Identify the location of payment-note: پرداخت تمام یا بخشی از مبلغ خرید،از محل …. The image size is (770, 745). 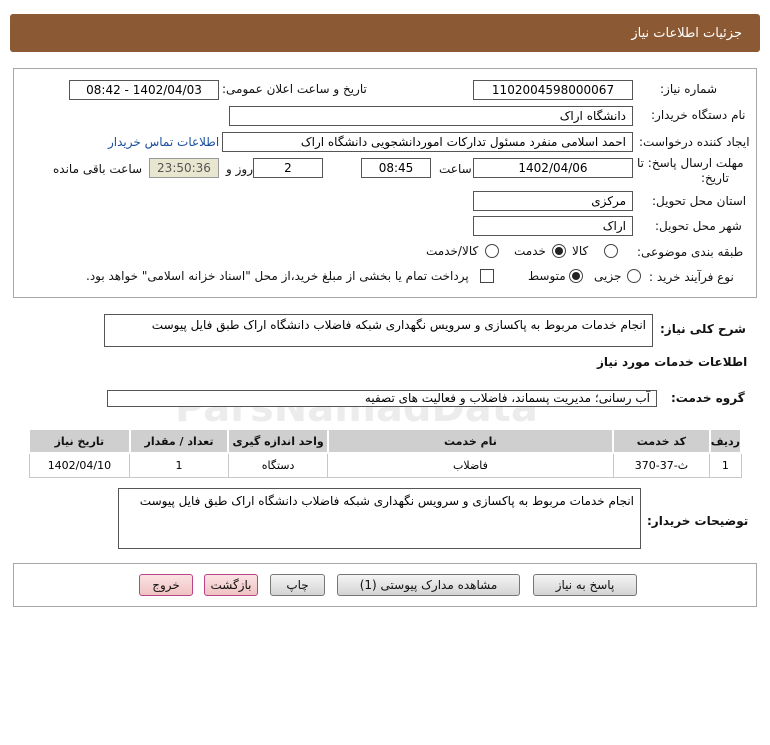
(277, 276).